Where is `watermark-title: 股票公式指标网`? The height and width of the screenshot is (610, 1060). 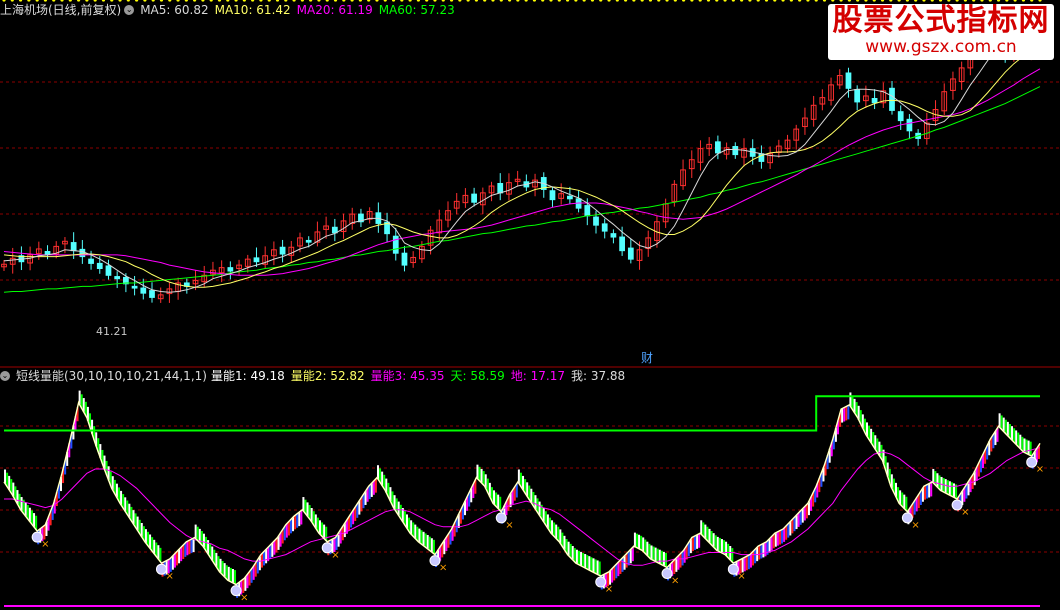
watermark-title: 股票公式指标网 is located at coordinates (941, 20).